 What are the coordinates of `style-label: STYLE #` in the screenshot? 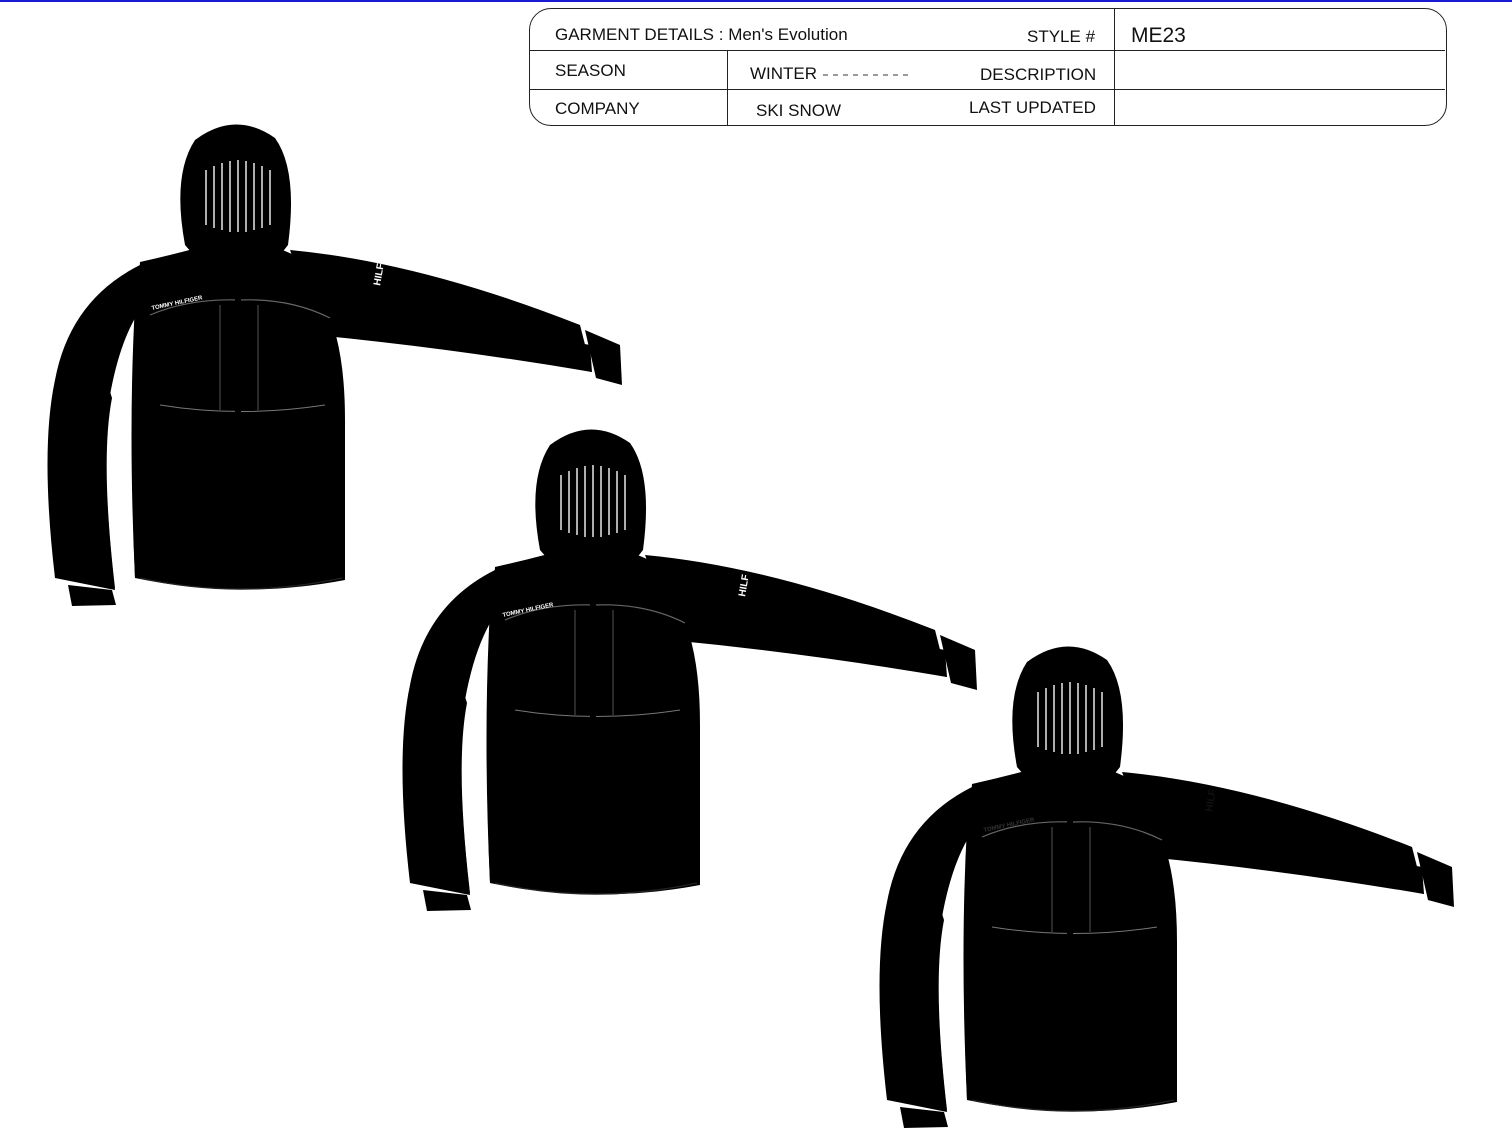 It's located at (1061, 36).